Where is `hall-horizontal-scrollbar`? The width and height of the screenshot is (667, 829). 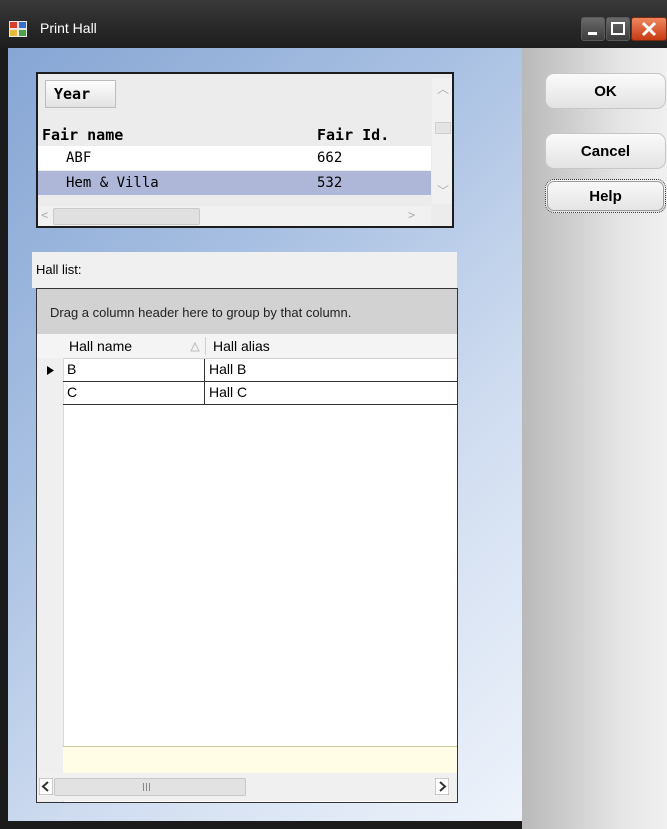 hall-horizontal-scrollbar is located at coordinates (247, 787).